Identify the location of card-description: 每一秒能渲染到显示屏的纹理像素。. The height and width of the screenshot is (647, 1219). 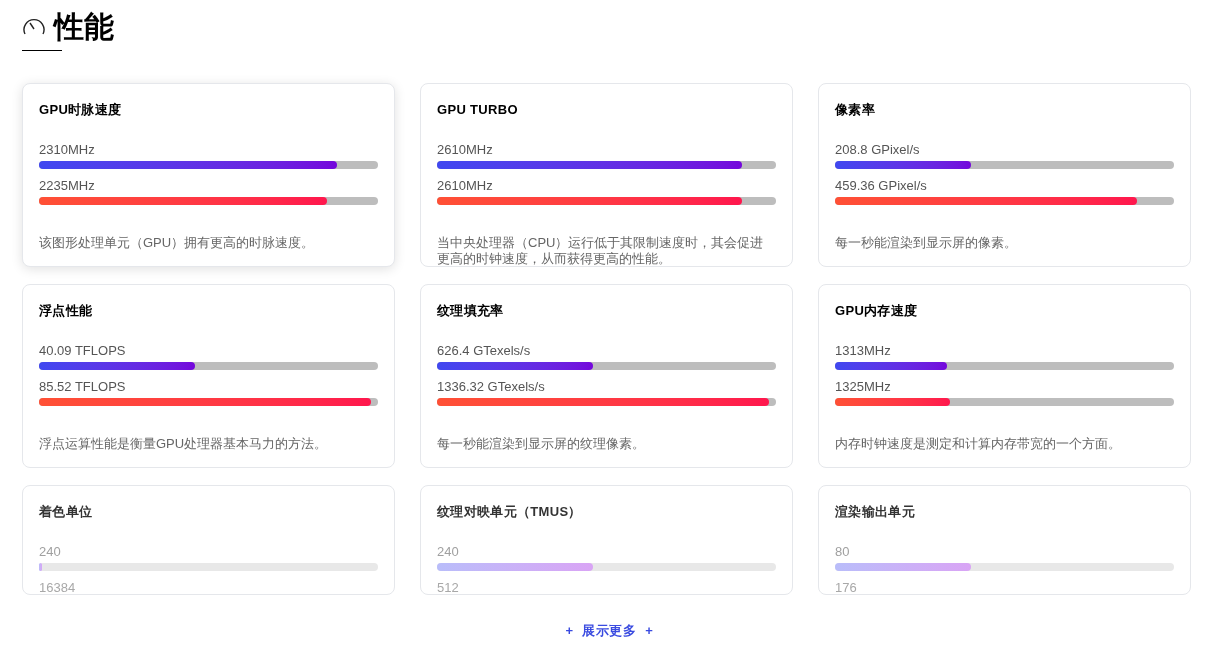
(541, 443).